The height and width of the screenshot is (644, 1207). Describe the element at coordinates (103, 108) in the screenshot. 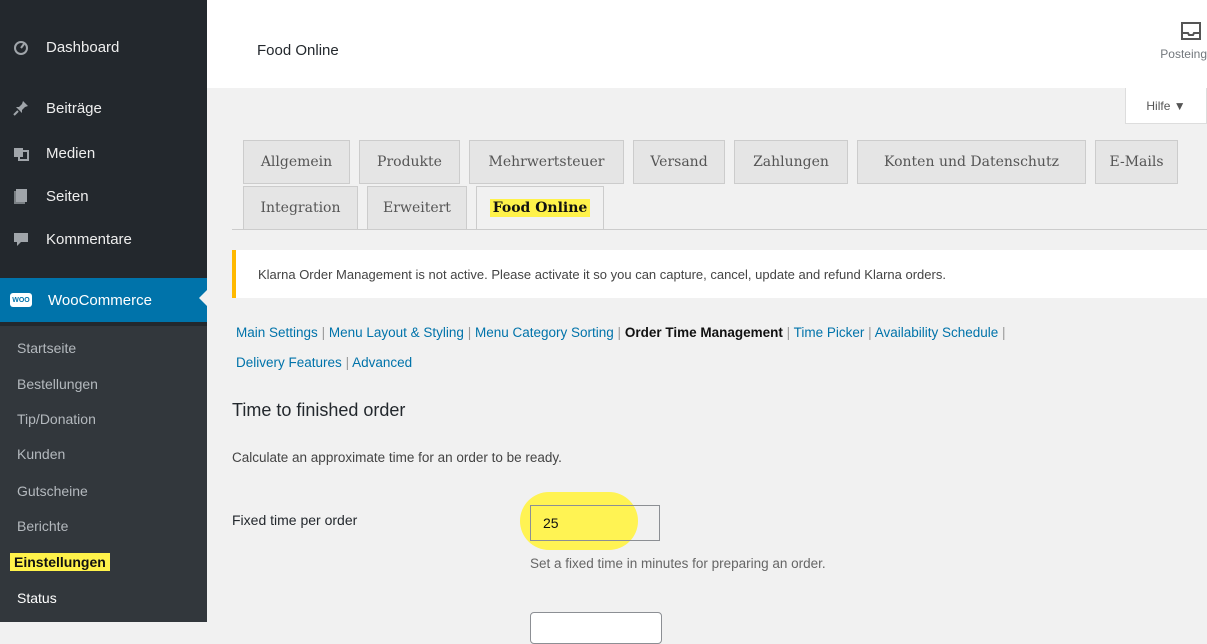

I see `menu-posts: Beiträge` at that location.